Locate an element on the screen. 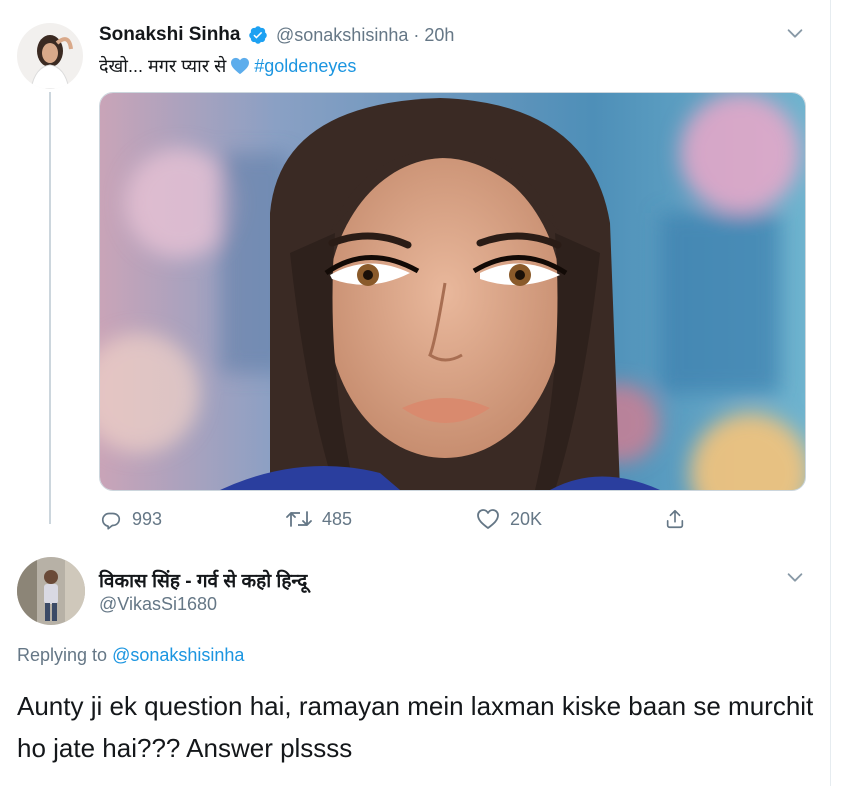 The image size is (850, 786). thread-connector-line is located at coordinates (50, 308).